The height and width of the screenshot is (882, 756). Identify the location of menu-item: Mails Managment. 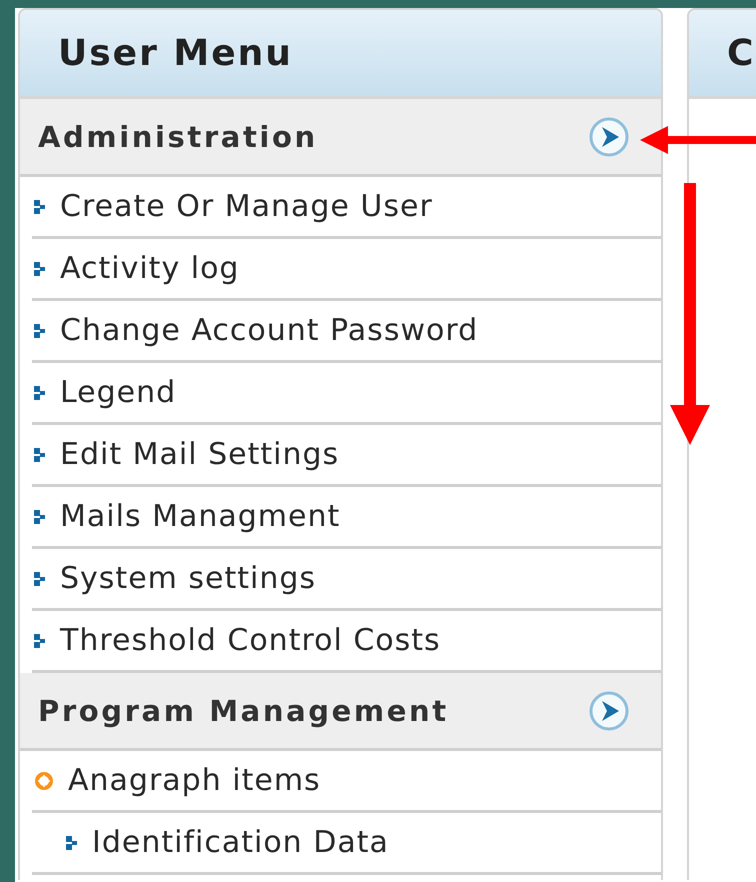
(346, 518).